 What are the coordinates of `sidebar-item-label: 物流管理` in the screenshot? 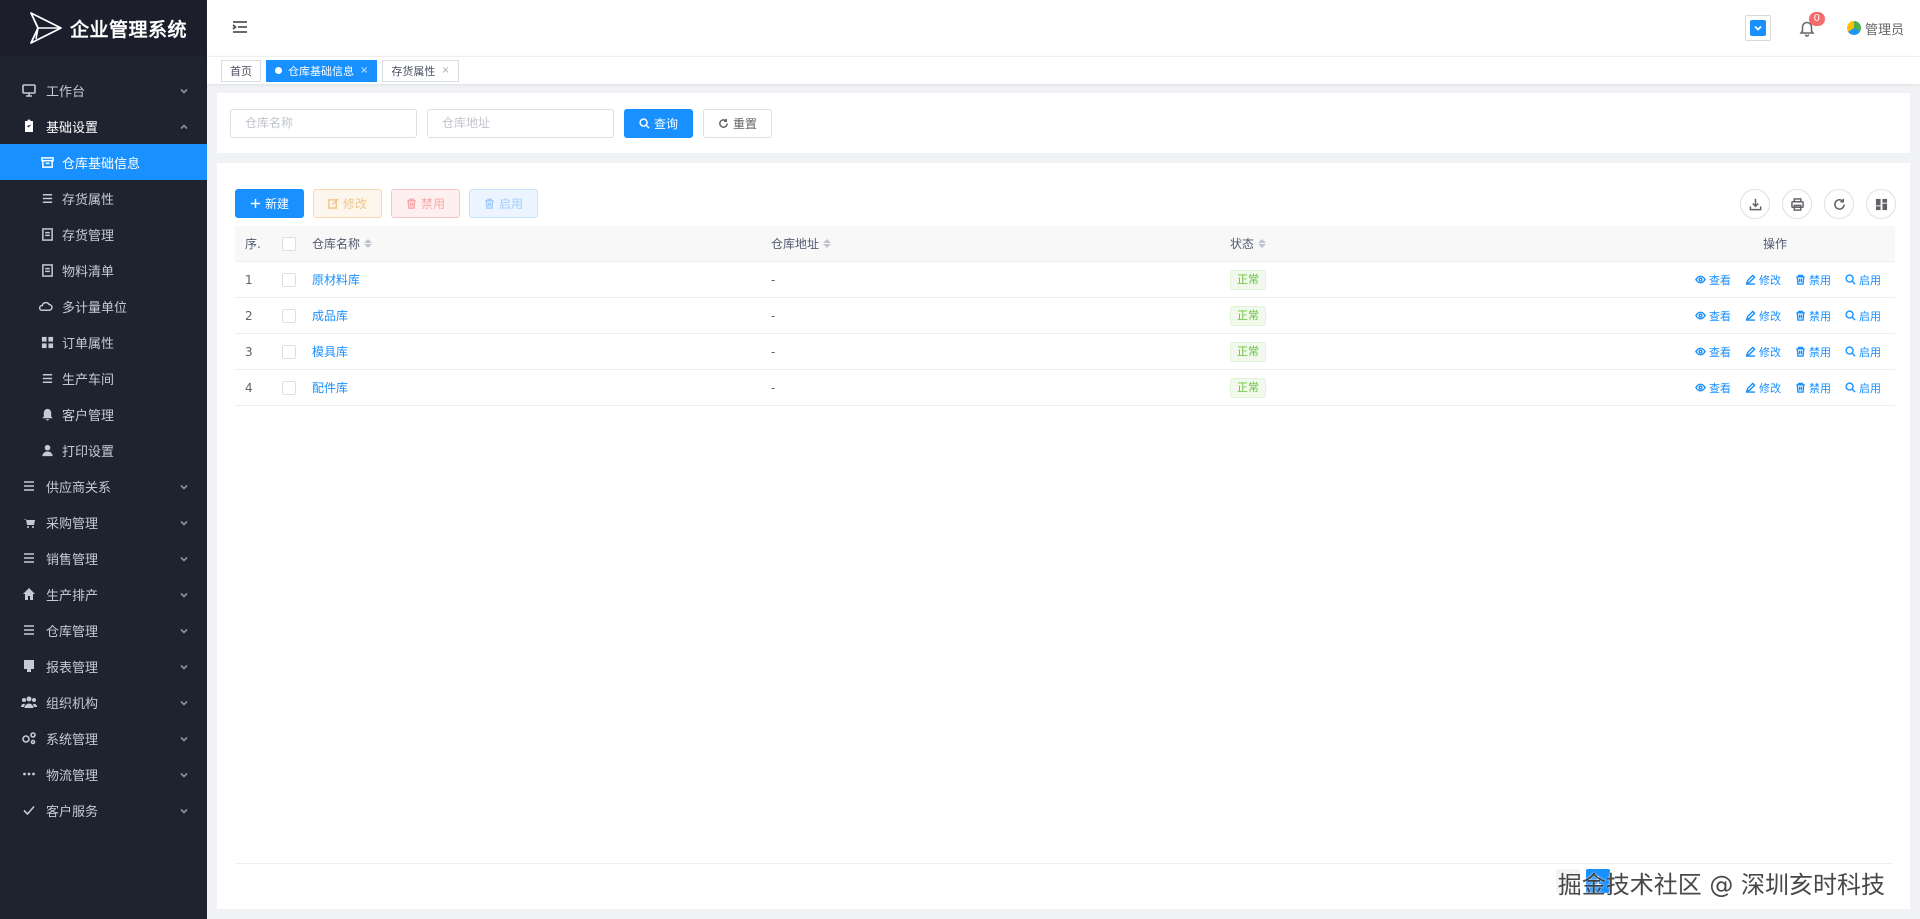 It's located at (72, 776).